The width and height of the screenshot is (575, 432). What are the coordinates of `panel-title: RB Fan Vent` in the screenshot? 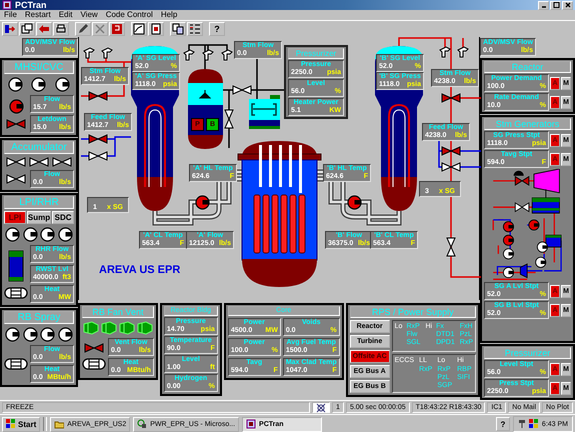 It's located at (118, 312).